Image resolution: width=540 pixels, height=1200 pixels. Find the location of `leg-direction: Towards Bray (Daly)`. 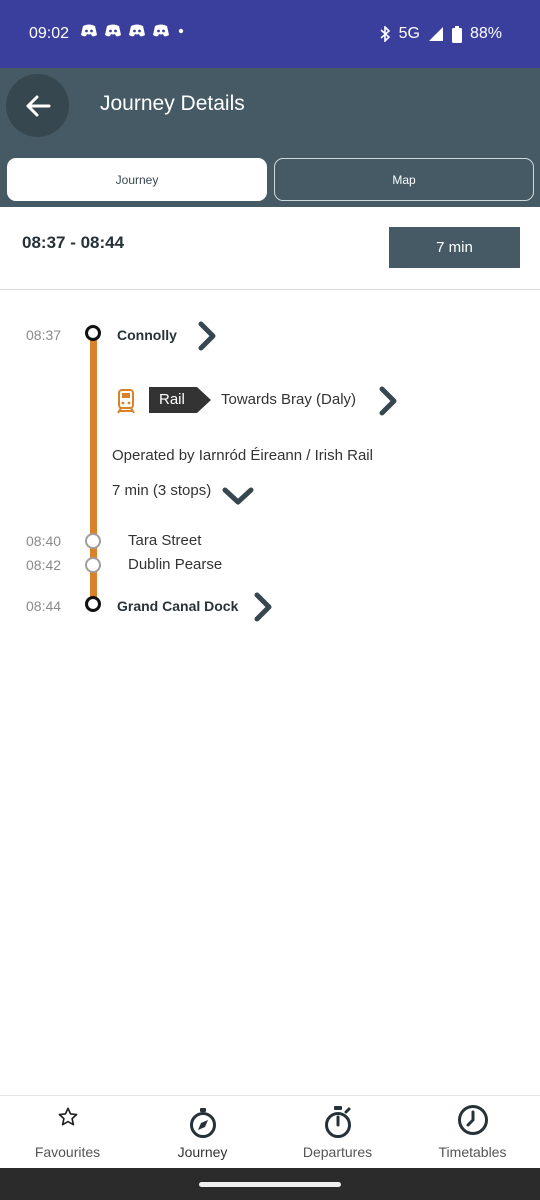

leg-direction: Towards Bray (Daly) is located at coordinates (289, 399).